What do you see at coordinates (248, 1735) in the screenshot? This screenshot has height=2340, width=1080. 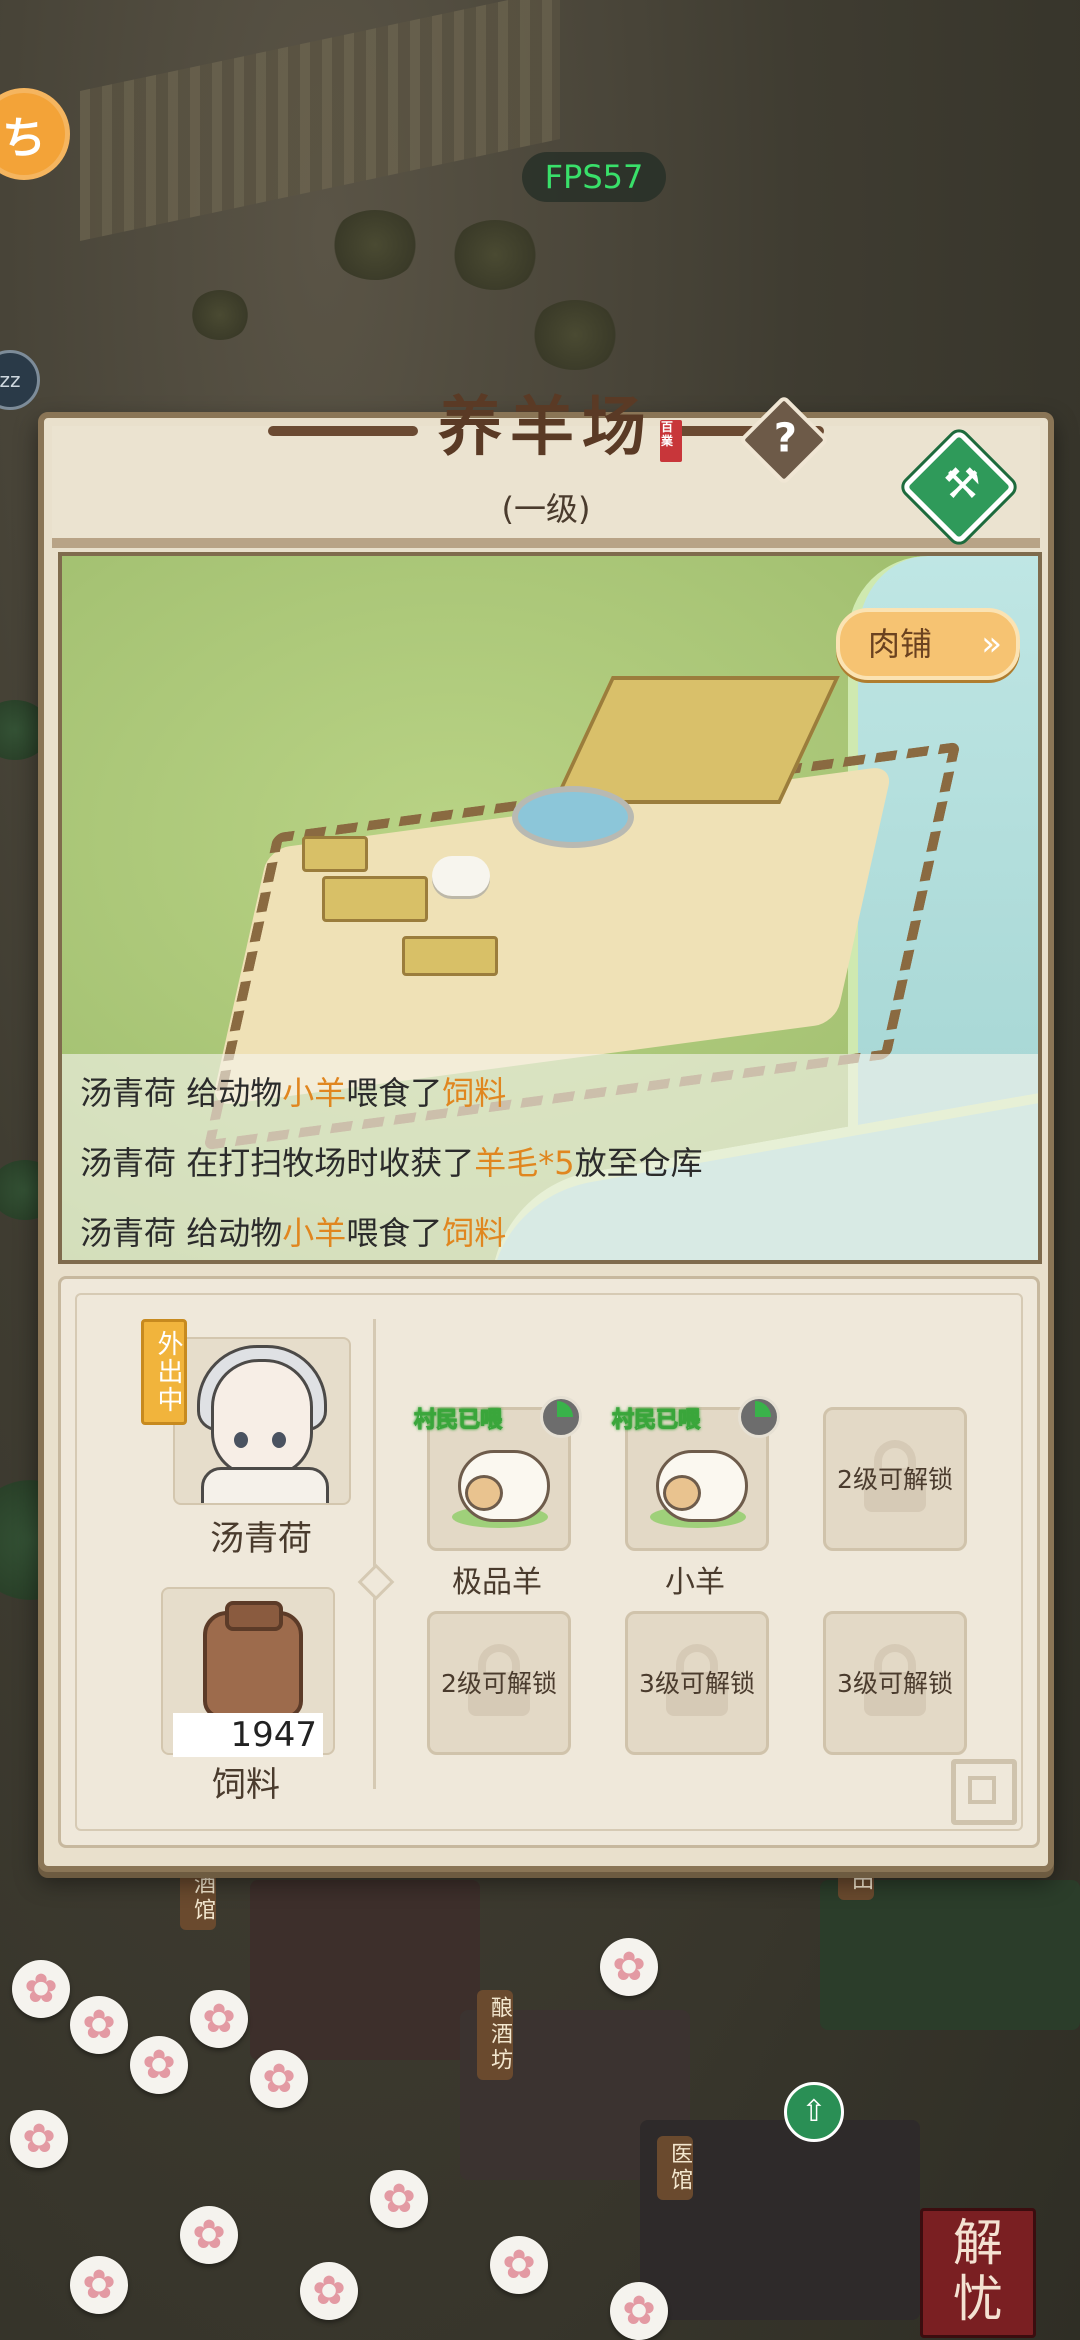 I see `feed-count: 1947` at bounding box center [248, 1735].